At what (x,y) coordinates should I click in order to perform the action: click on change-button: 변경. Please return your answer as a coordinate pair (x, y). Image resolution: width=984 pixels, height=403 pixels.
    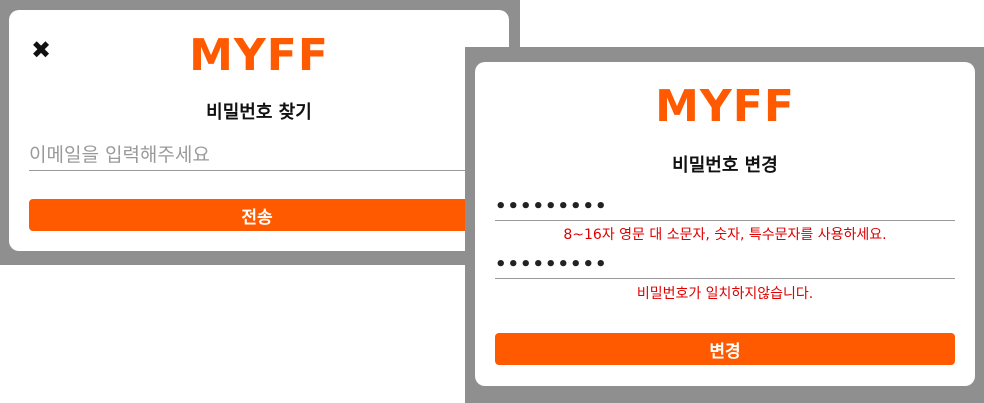
    Looking at the image, I should click on (725, 349).